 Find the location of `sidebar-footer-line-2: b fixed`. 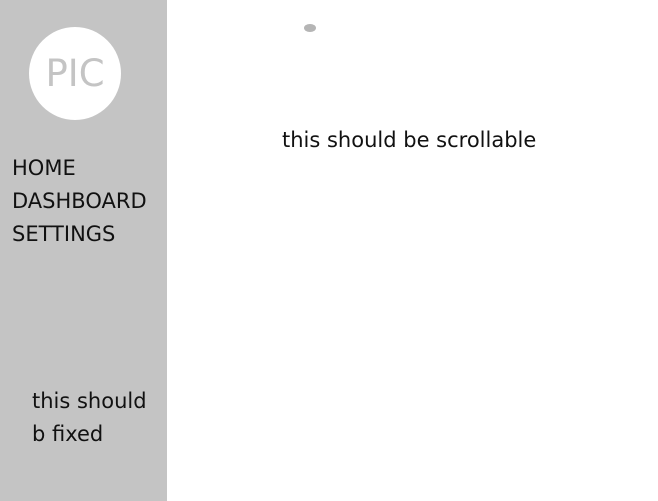

sidebar-footer-line-2: b fixed is located at coordinates (68, 434).